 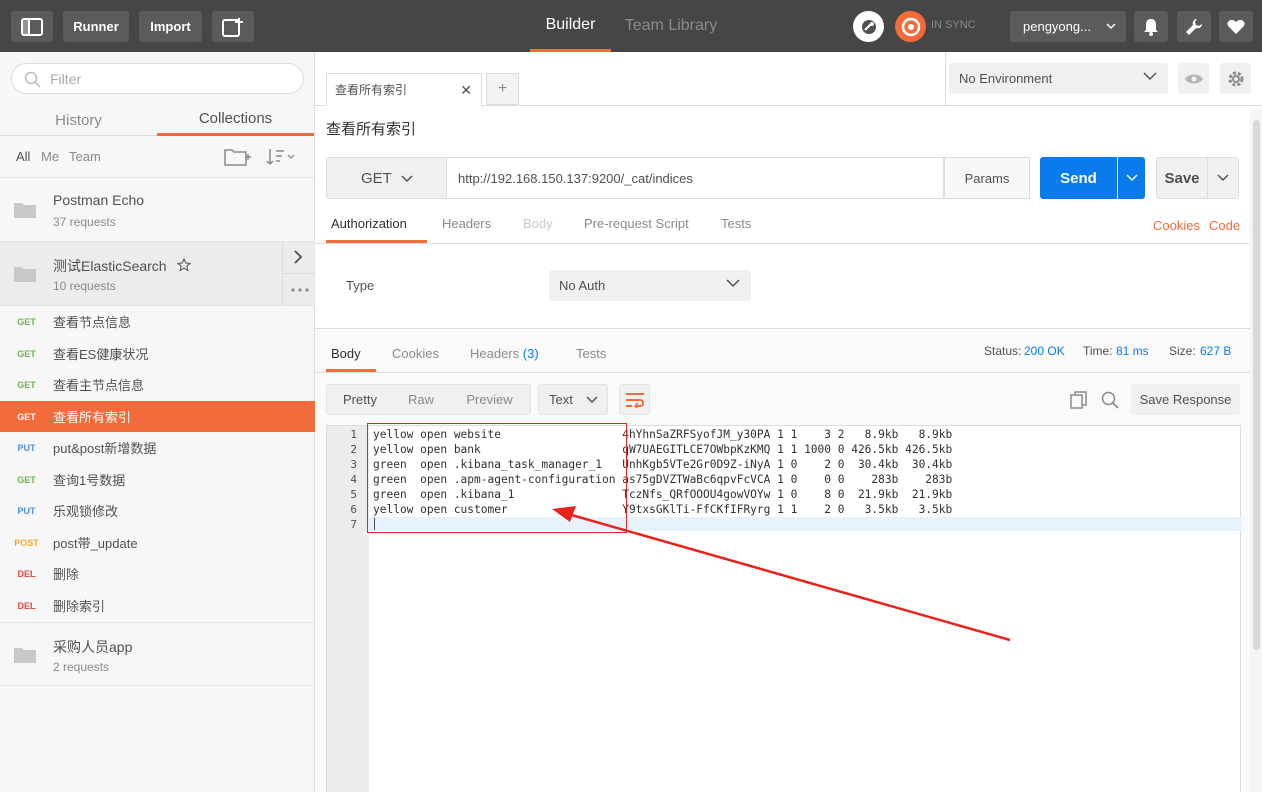 What do you see at coordinates (353, 434) in the screenshot?
I see `line-number: 1` at bounding box center [353, 434].